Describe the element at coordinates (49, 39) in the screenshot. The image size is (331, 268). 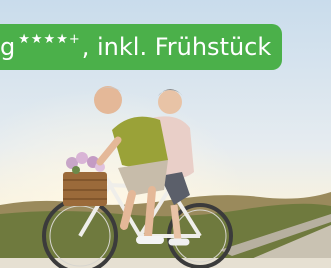
I see `star-rating-icon: ★★★★+` at that location.